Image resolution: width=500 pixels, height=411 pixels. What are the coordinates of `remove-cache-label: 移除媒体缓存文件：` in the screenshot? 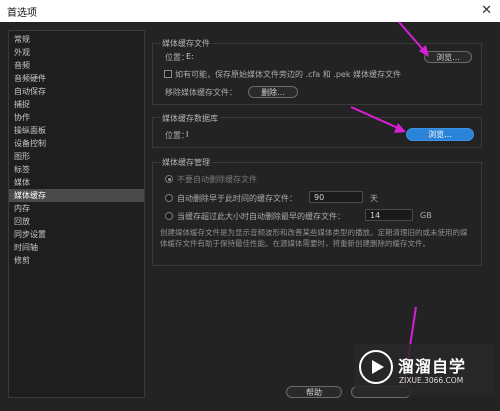 It's located at (201, 92).